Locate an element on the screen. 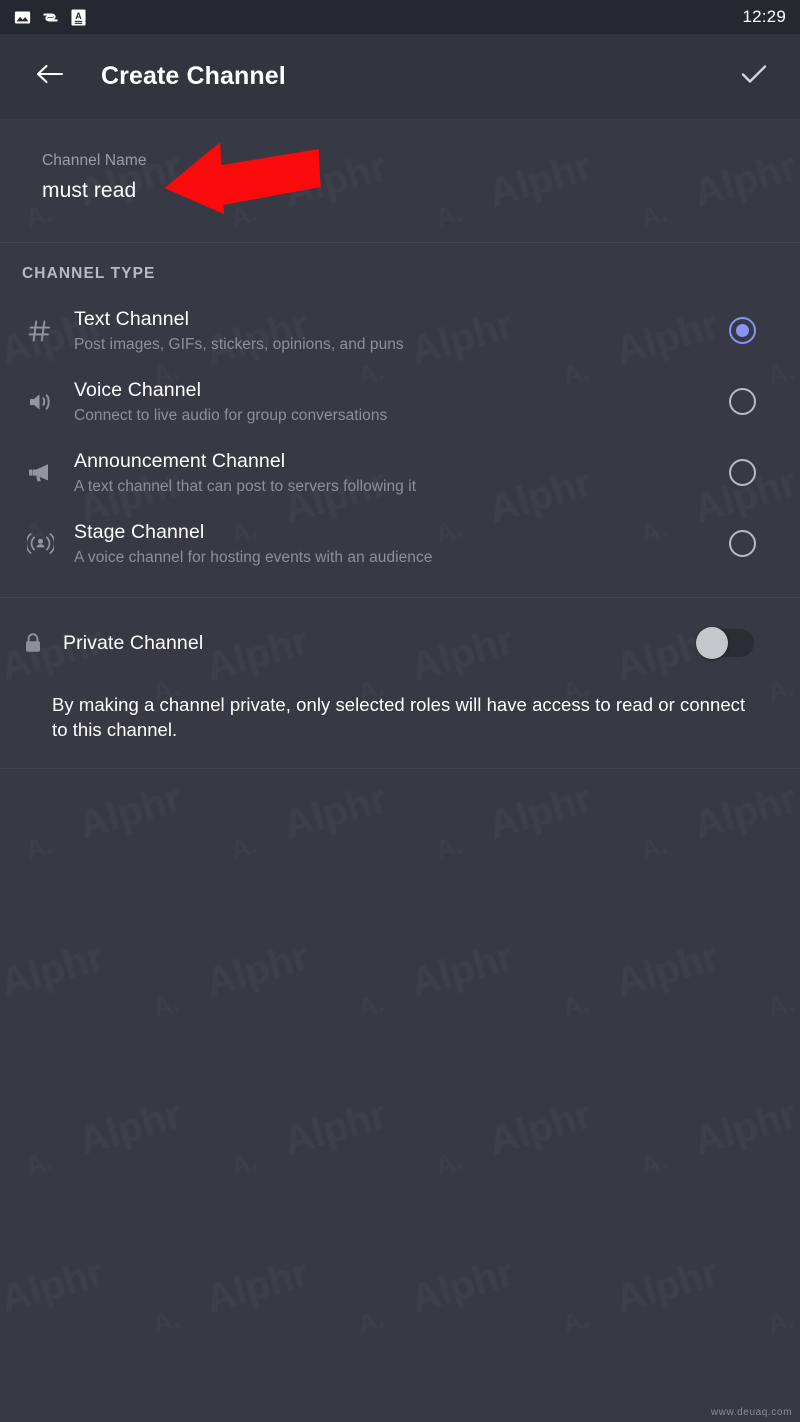 This screenshot has width=800, height=1422. confirm-create-button is located at coordinates (754, 77).